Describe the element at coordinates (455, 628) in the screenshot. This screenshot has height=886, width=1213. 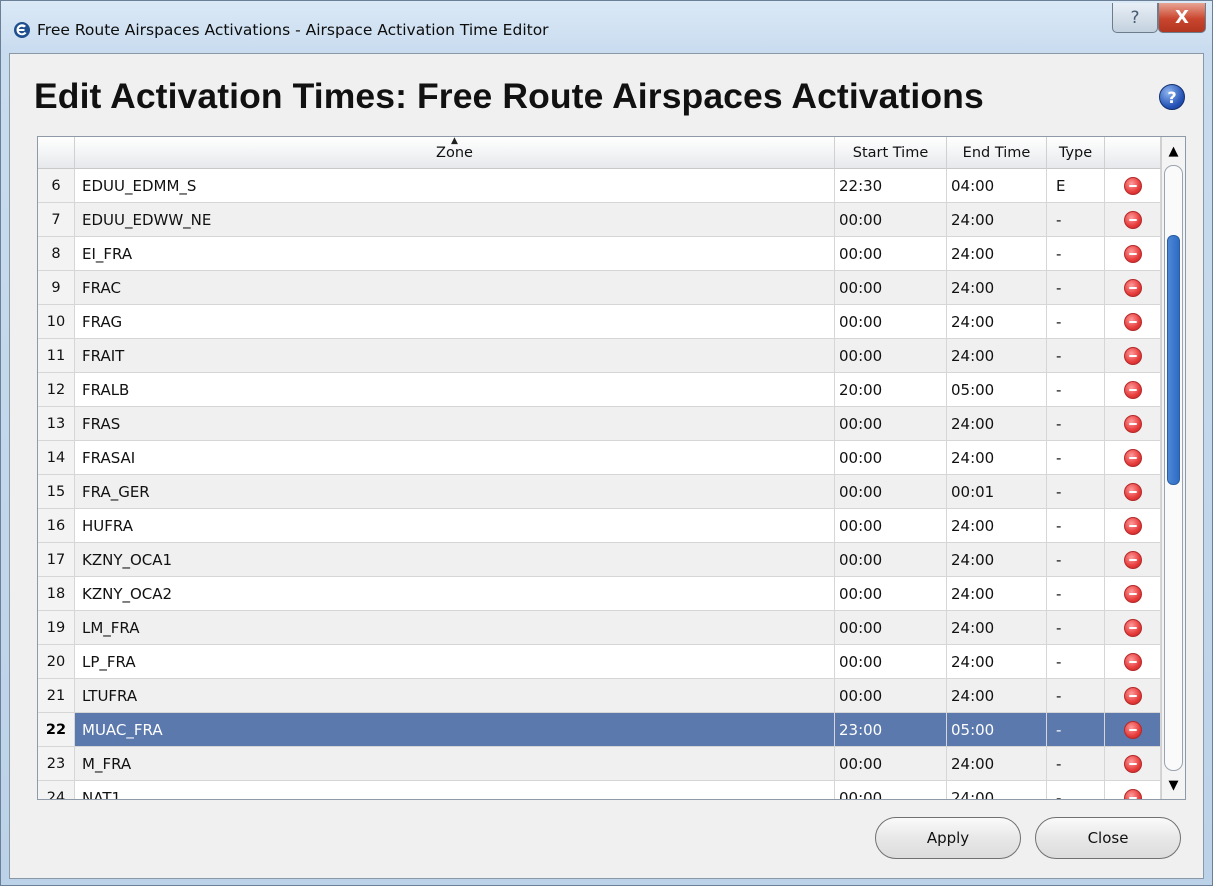
I see `zone-cell: LM_FRA` at that location.